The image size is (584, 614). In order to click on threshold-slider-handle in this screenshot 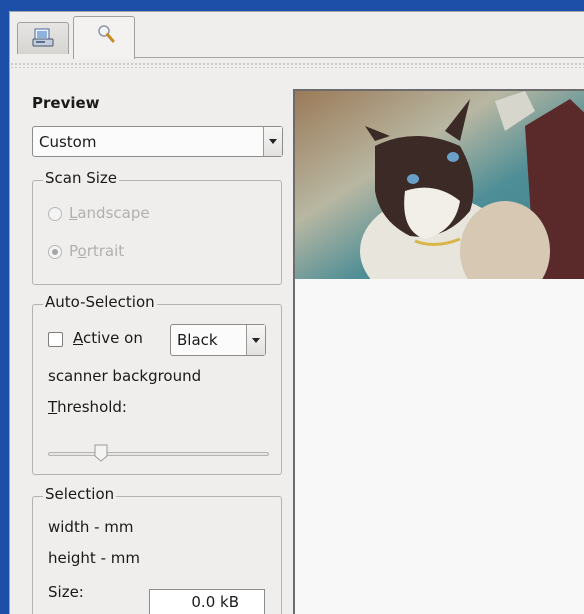, I will do `click(101, 453)`.